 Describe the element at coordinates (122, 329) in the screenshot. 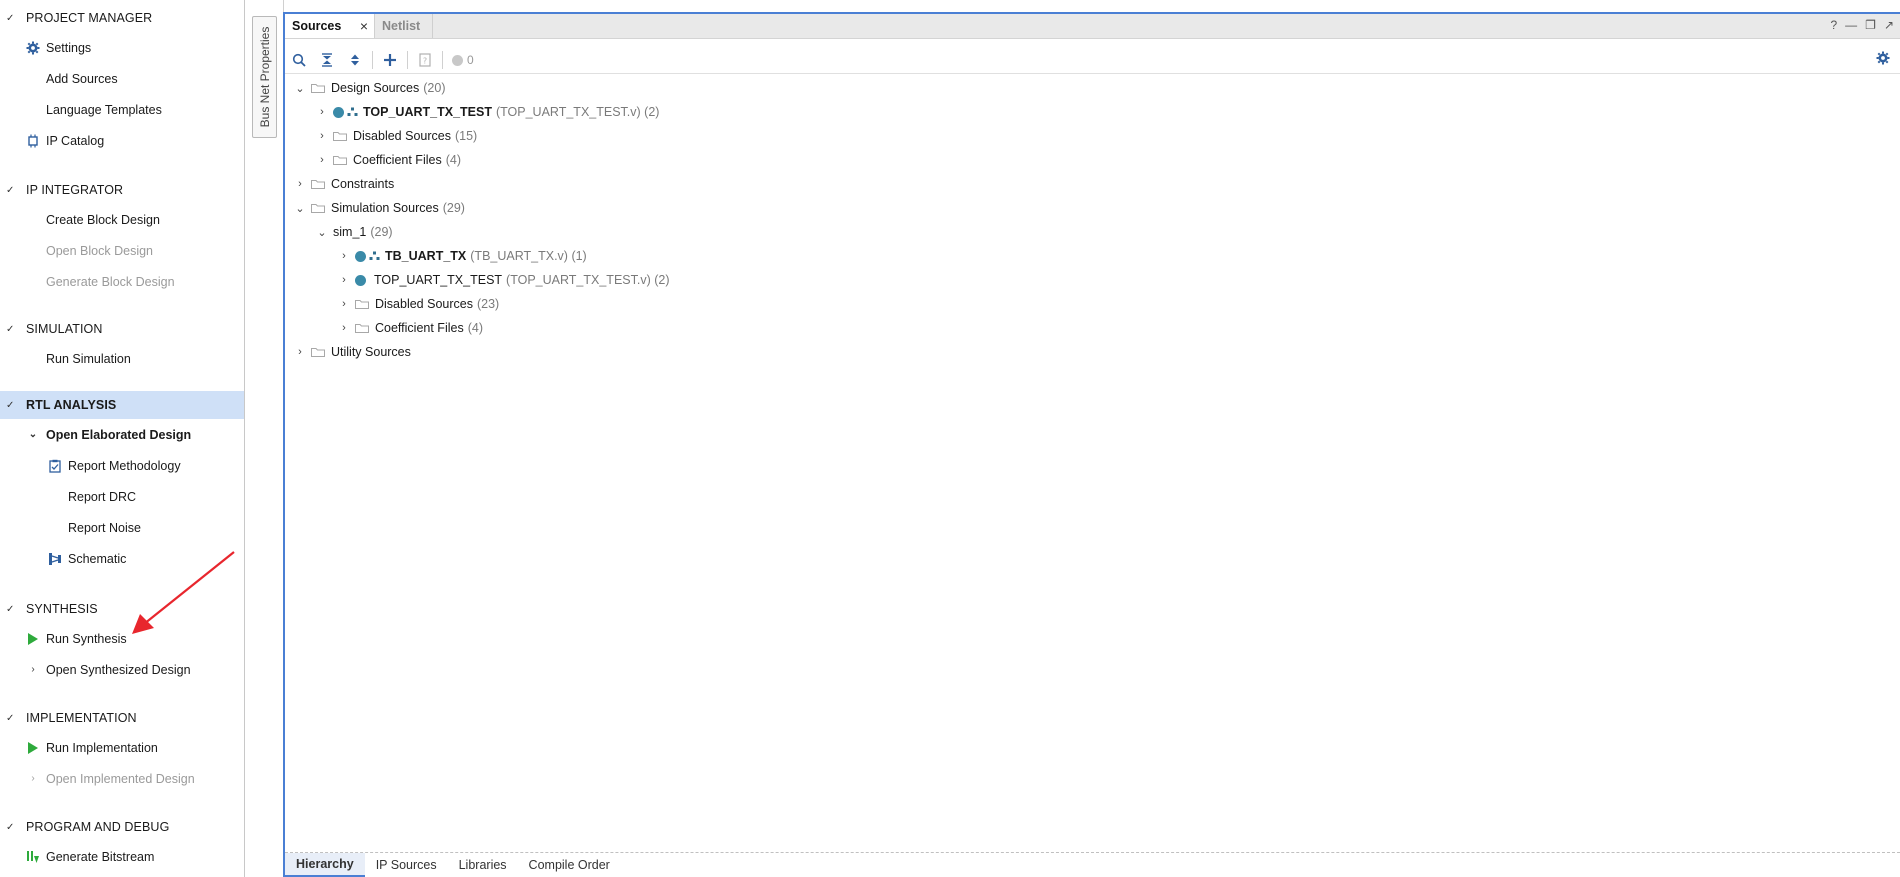

I see `section-header-simulation: ✓ SIMULATION` at that location.